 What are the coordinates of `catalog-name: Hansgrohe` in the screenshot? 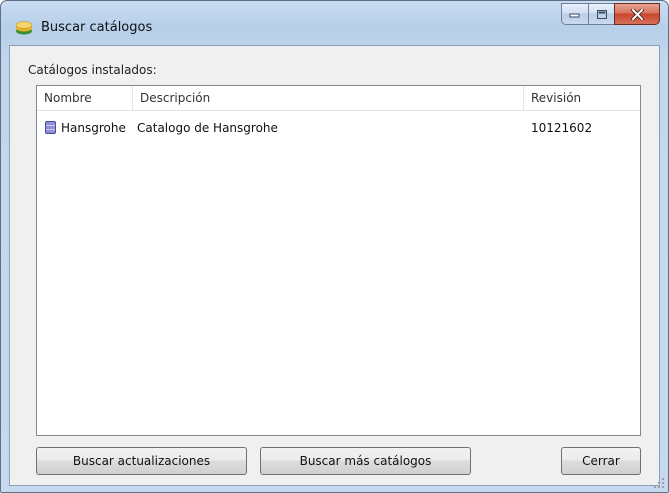 It's located at (93, 128).